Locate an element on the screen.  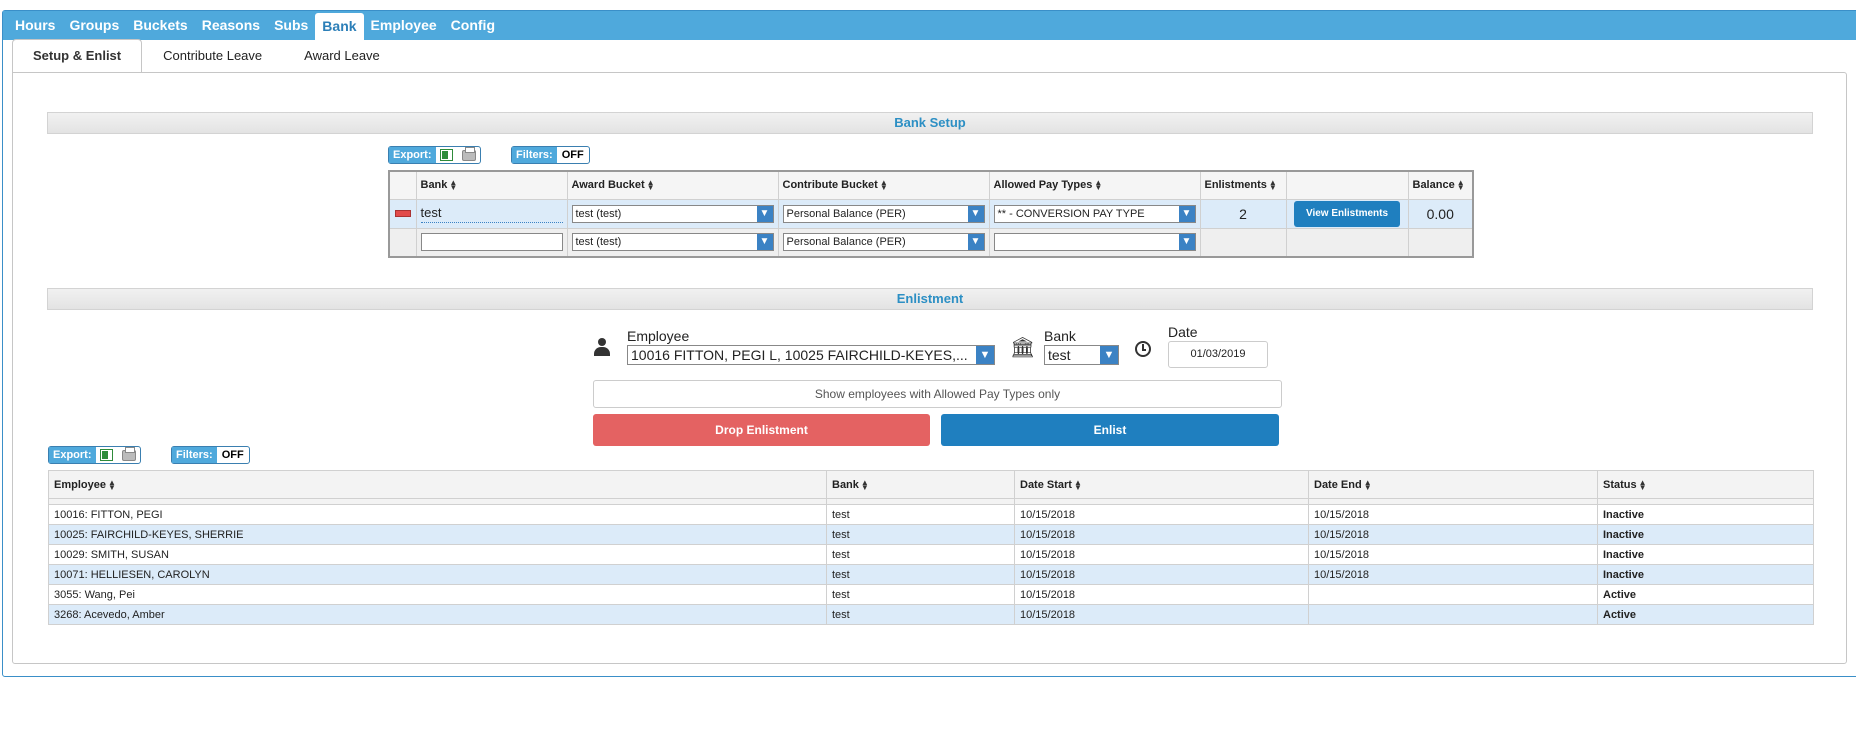
col-award-bucket: Award Bucket ▲ ▼ is located at coordinates (672, 185).